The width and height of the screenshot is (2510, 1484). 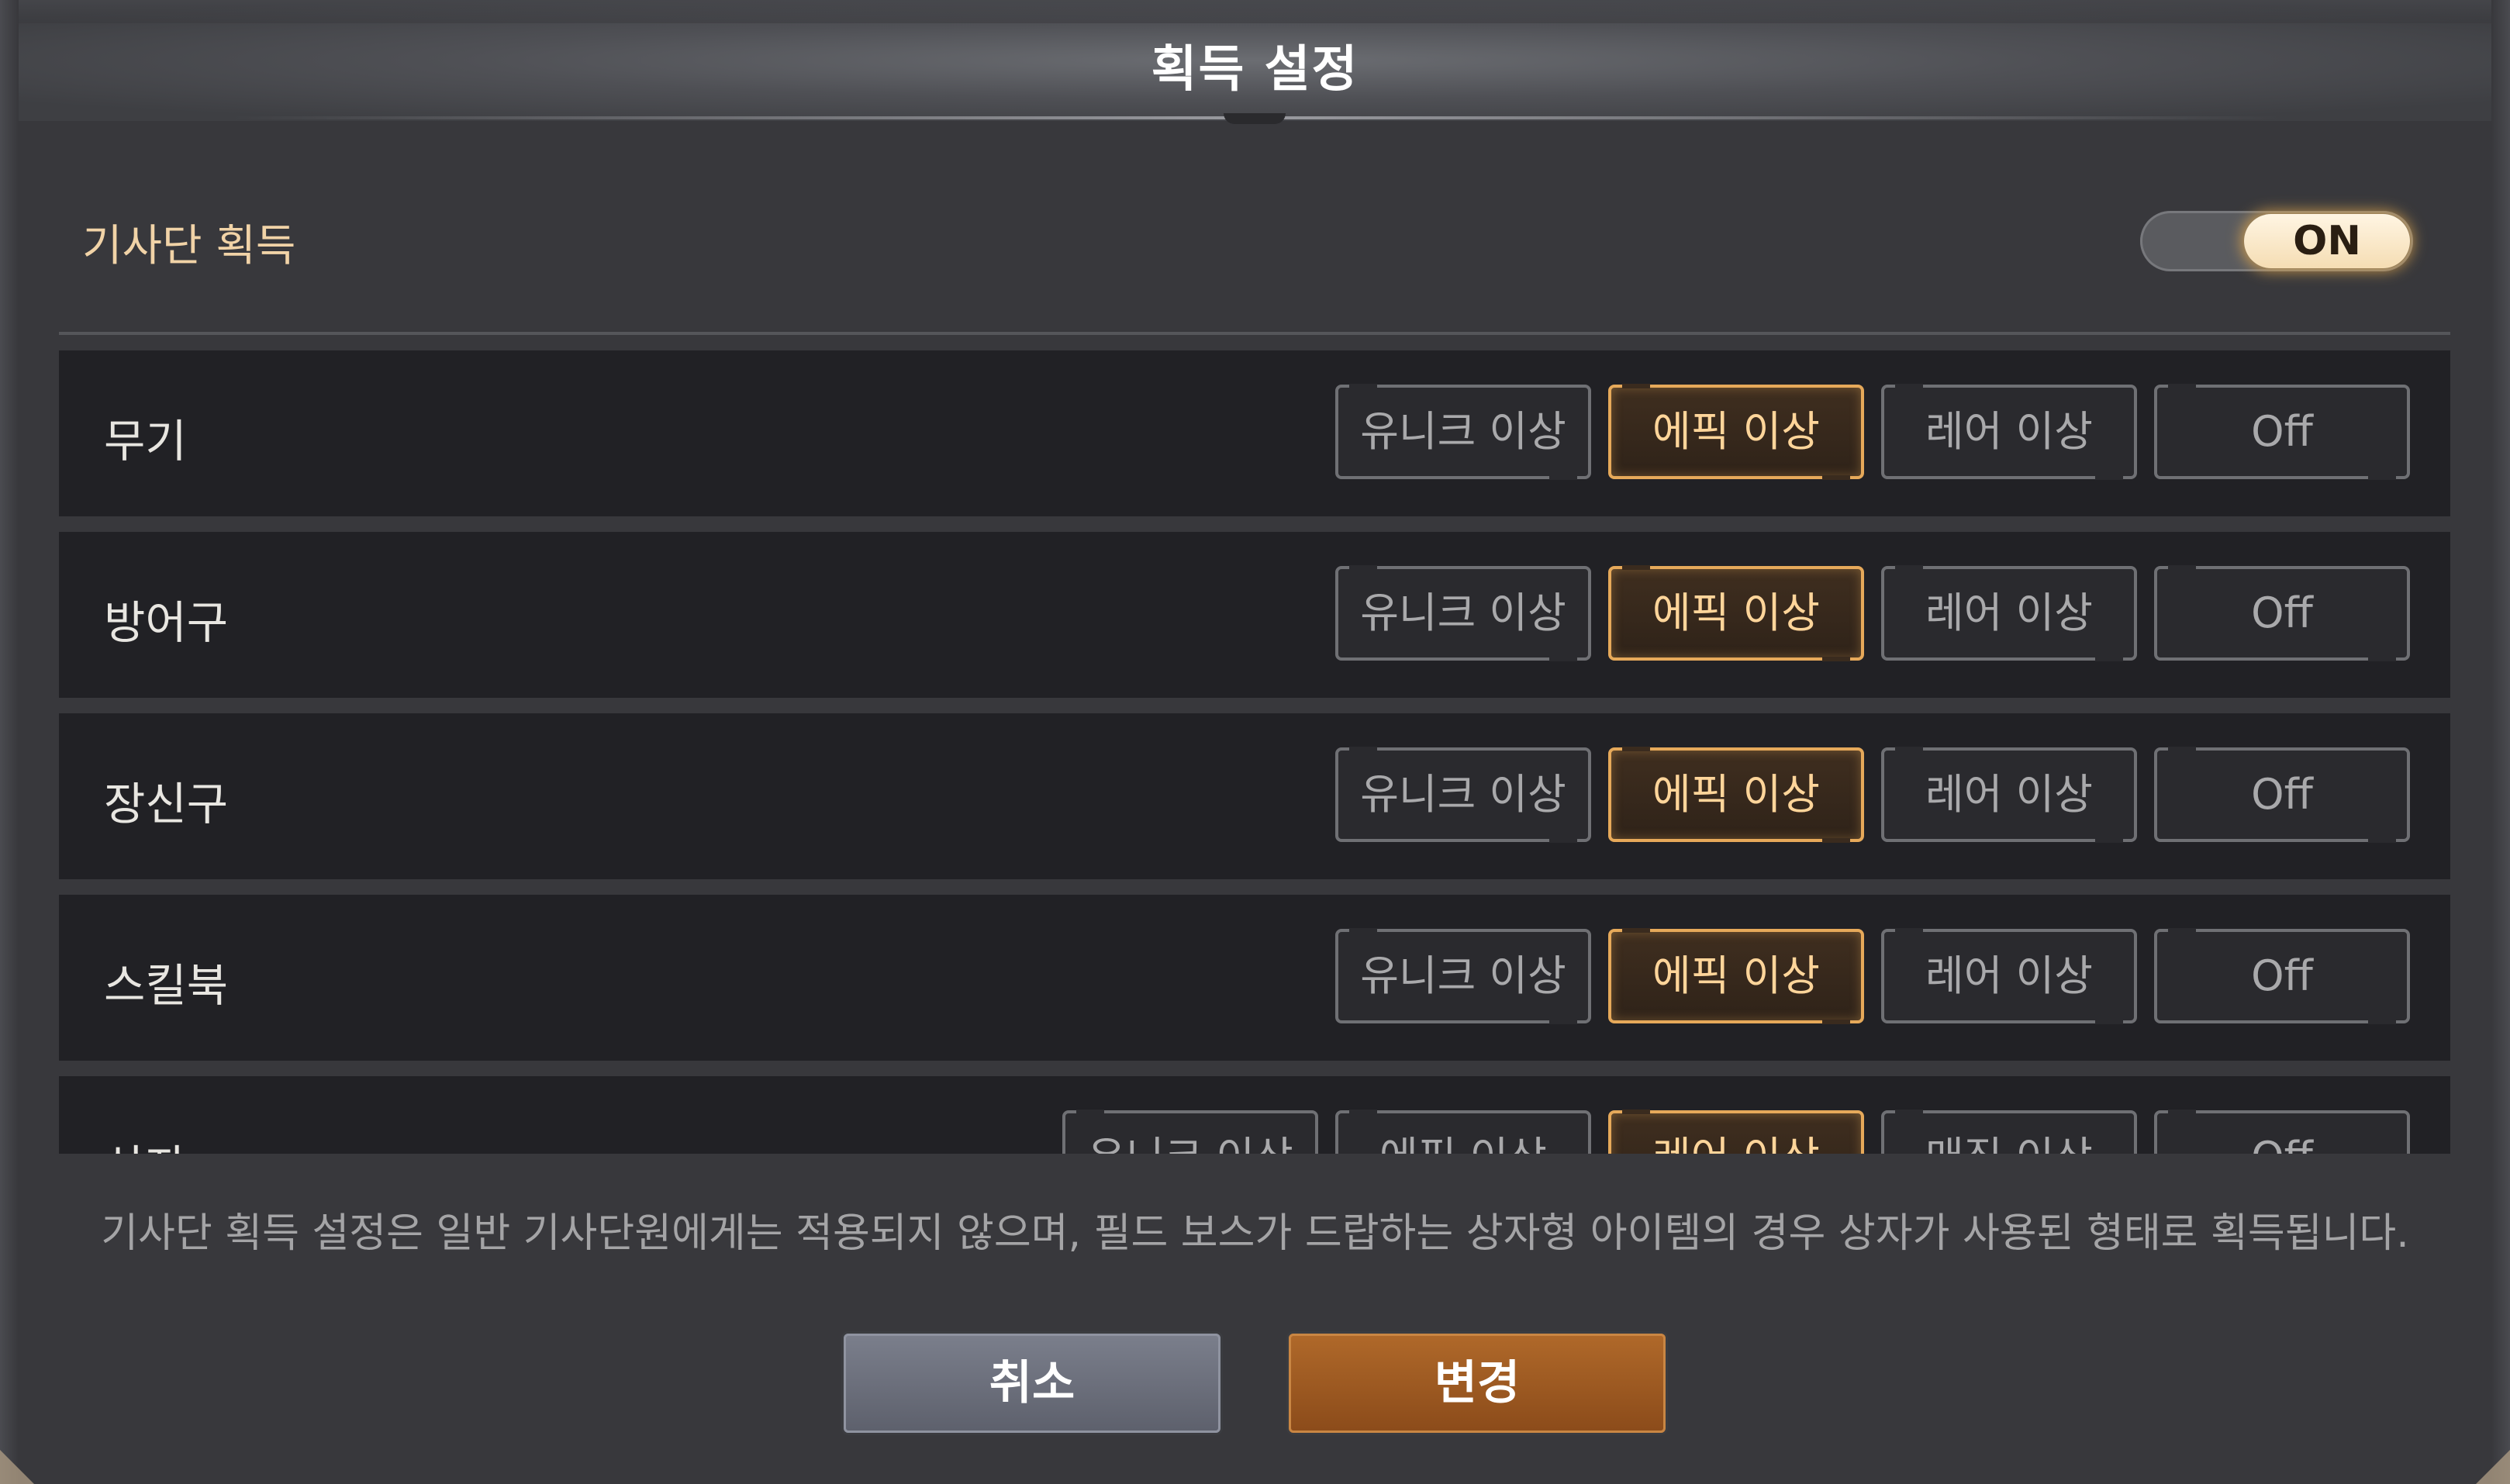 What do you see at coordinates (1255, 433) in the screenshot?
I see `category-row-weapon: 무기 유니크 이상 에픽 이상 레어 이상 Off` at bounding box center [1255, 433].